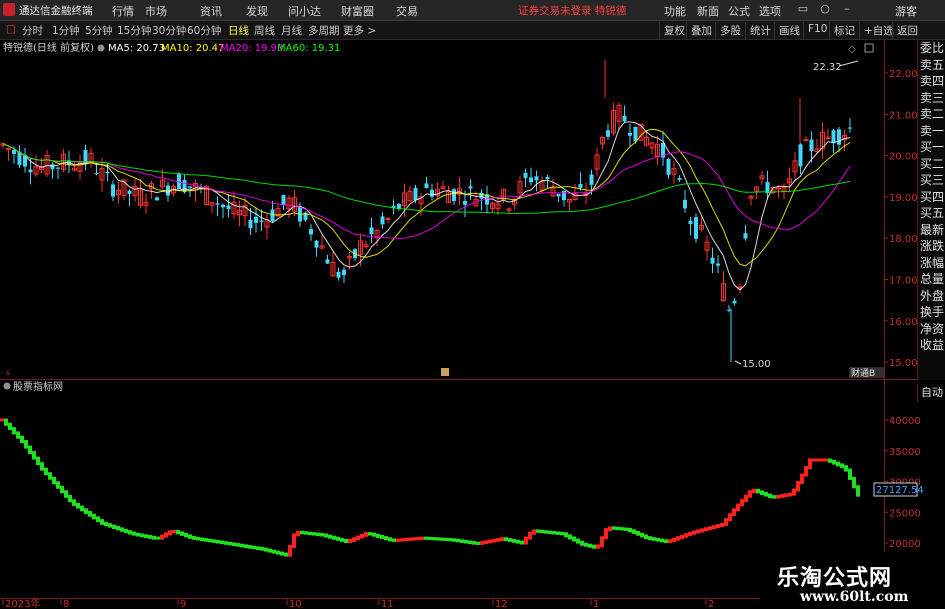 This screenshot has height=609, width=945. I want to click on side-item: 换手, so click(931, 312).